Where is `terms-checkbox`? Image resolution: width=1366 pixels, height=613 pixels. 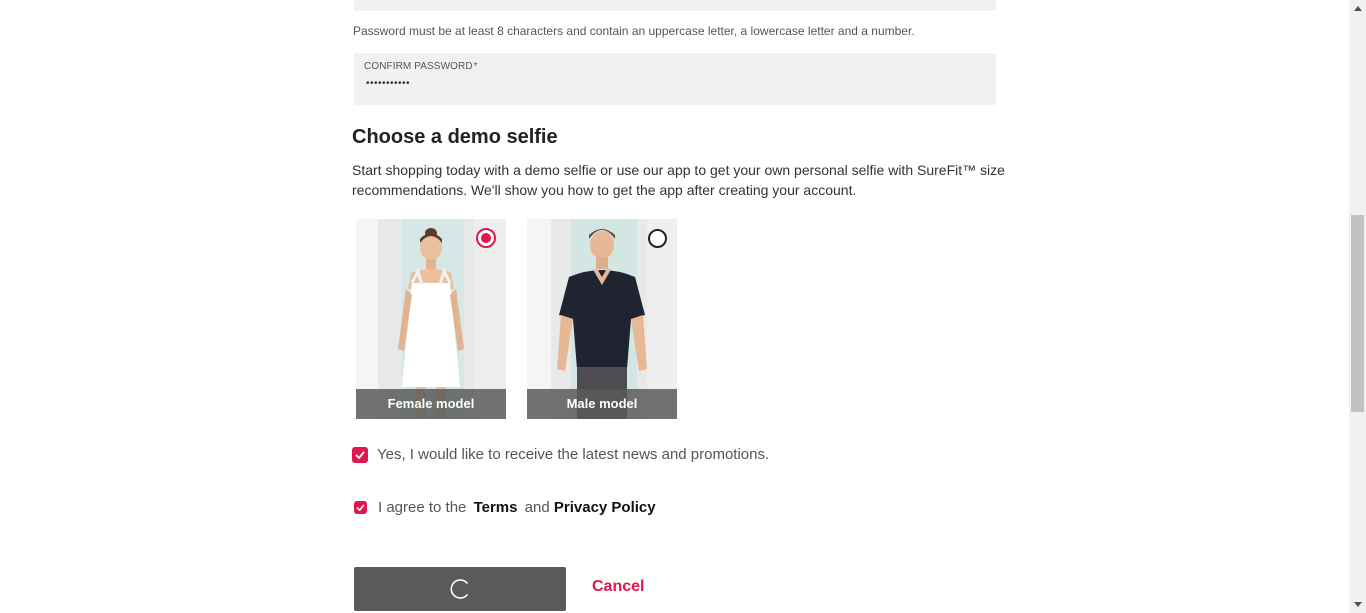 terms-checkbox is located at coordinates (360, 507).